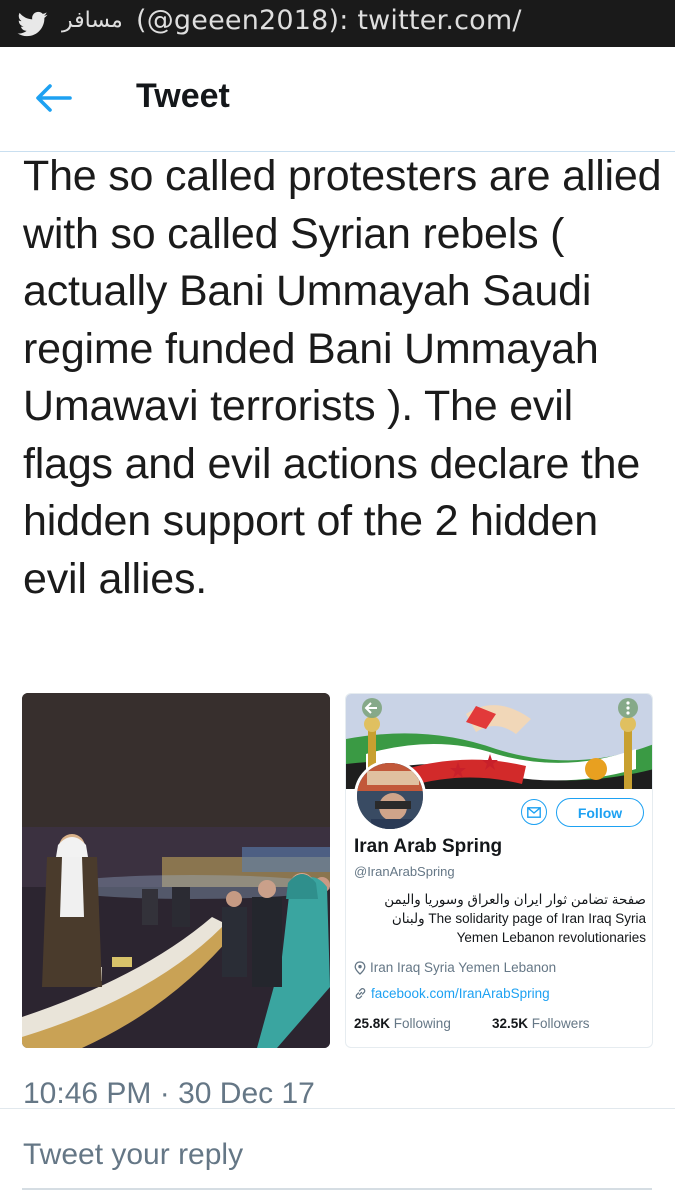  I want to click on profile-handle: @IranArabSpring, so click(404, 871).